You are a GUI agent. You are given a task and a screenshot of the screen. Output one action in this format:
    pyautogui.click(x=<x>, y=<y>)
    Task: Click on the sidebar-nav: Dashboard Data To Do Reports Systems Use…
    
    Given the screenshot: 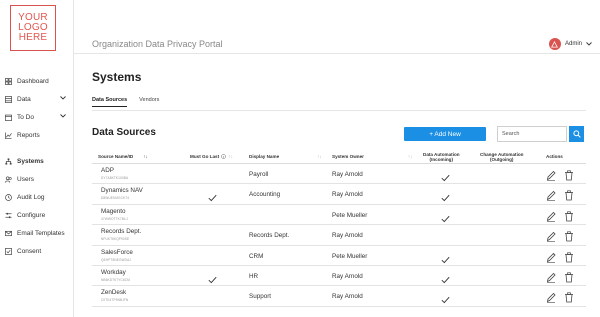 What is the action you would take?
    pyautogui.click(x=37, y=166)
    